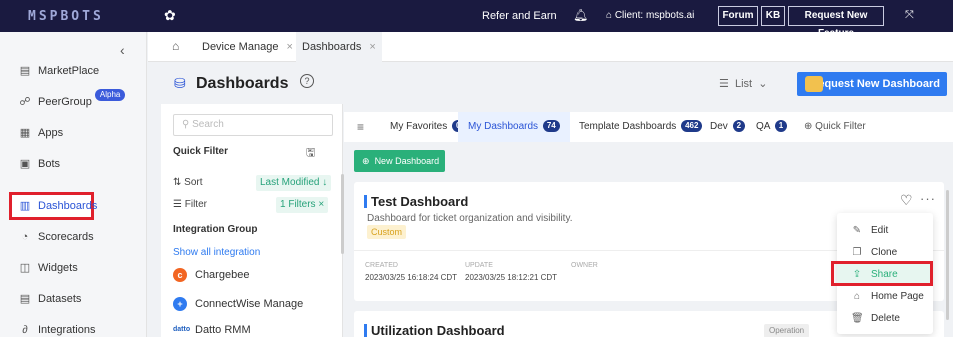 The height and width of the screenshot is (337, 953). Describe the element at coordinates (201, 151) in the screenshot. I see `quick-filter-title: Quick Filter` at that location.